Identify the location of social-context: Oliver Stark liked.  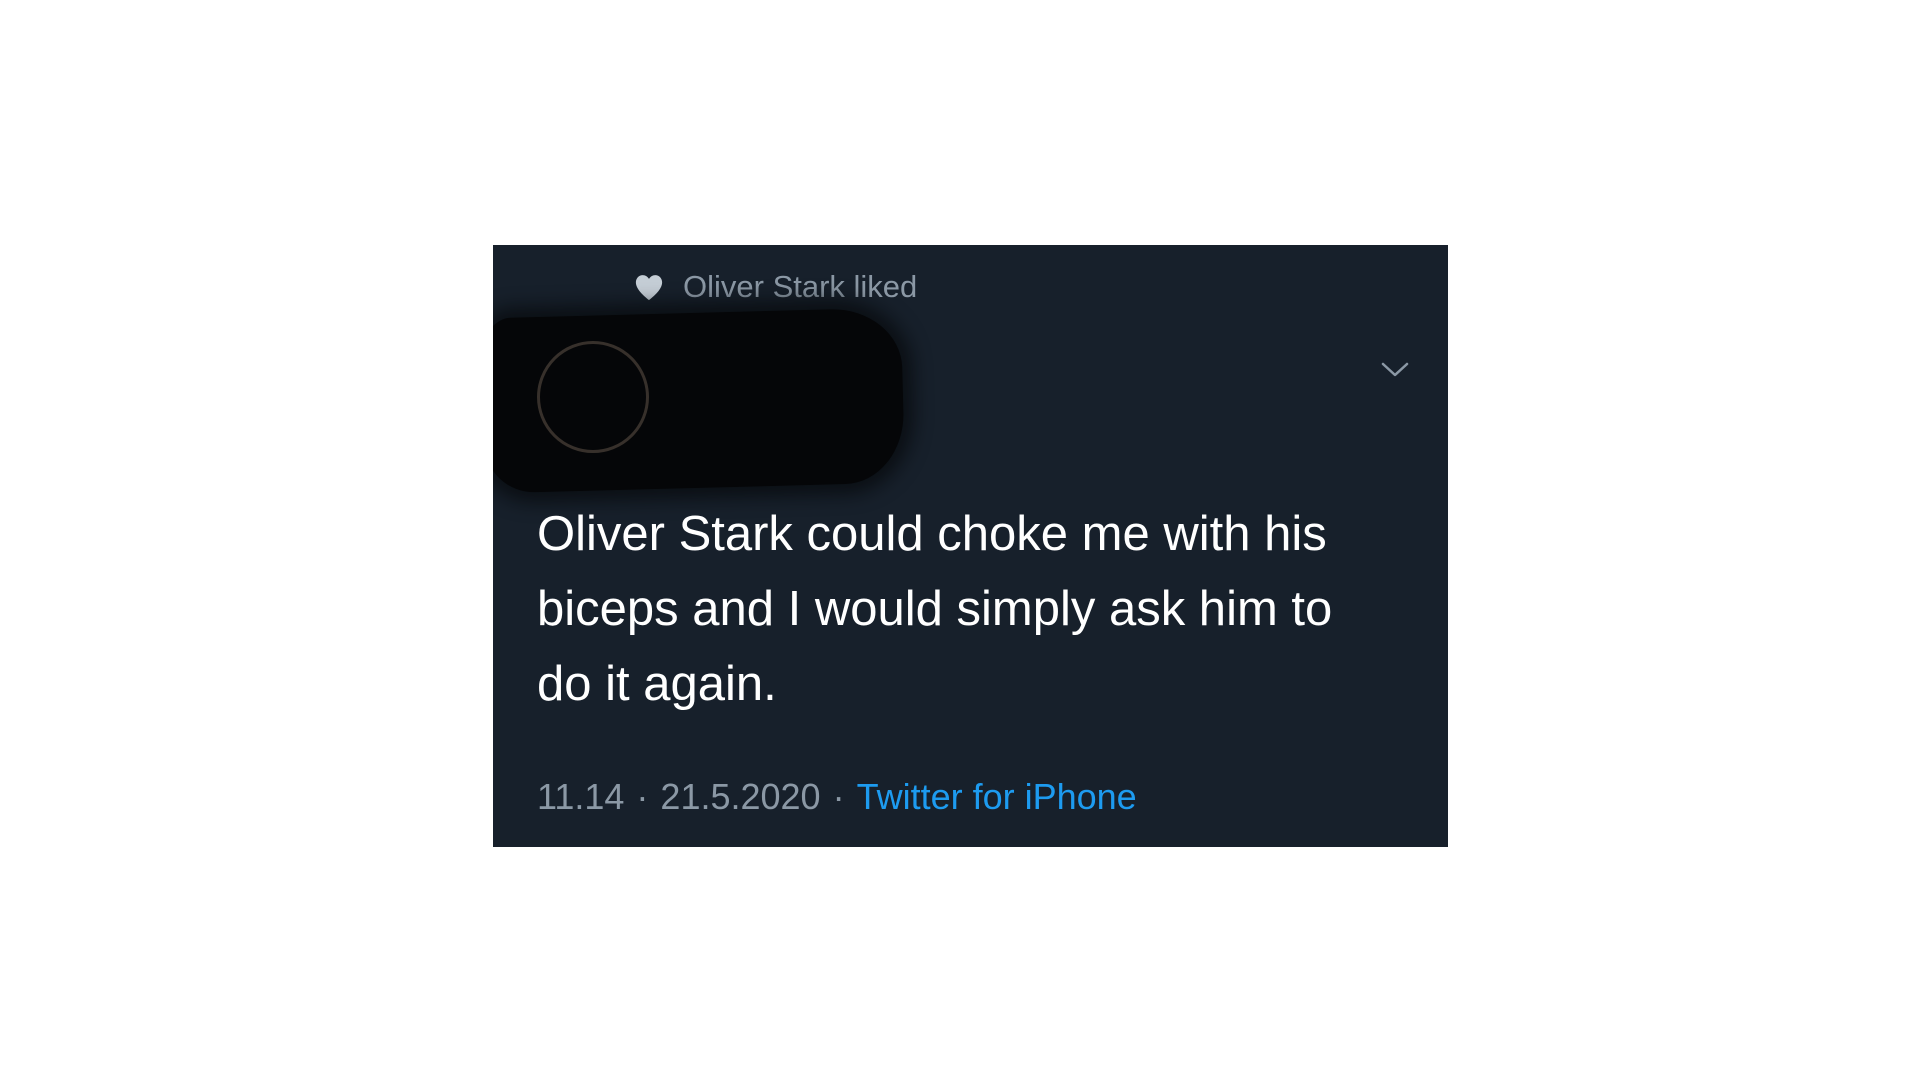
(775, 287).